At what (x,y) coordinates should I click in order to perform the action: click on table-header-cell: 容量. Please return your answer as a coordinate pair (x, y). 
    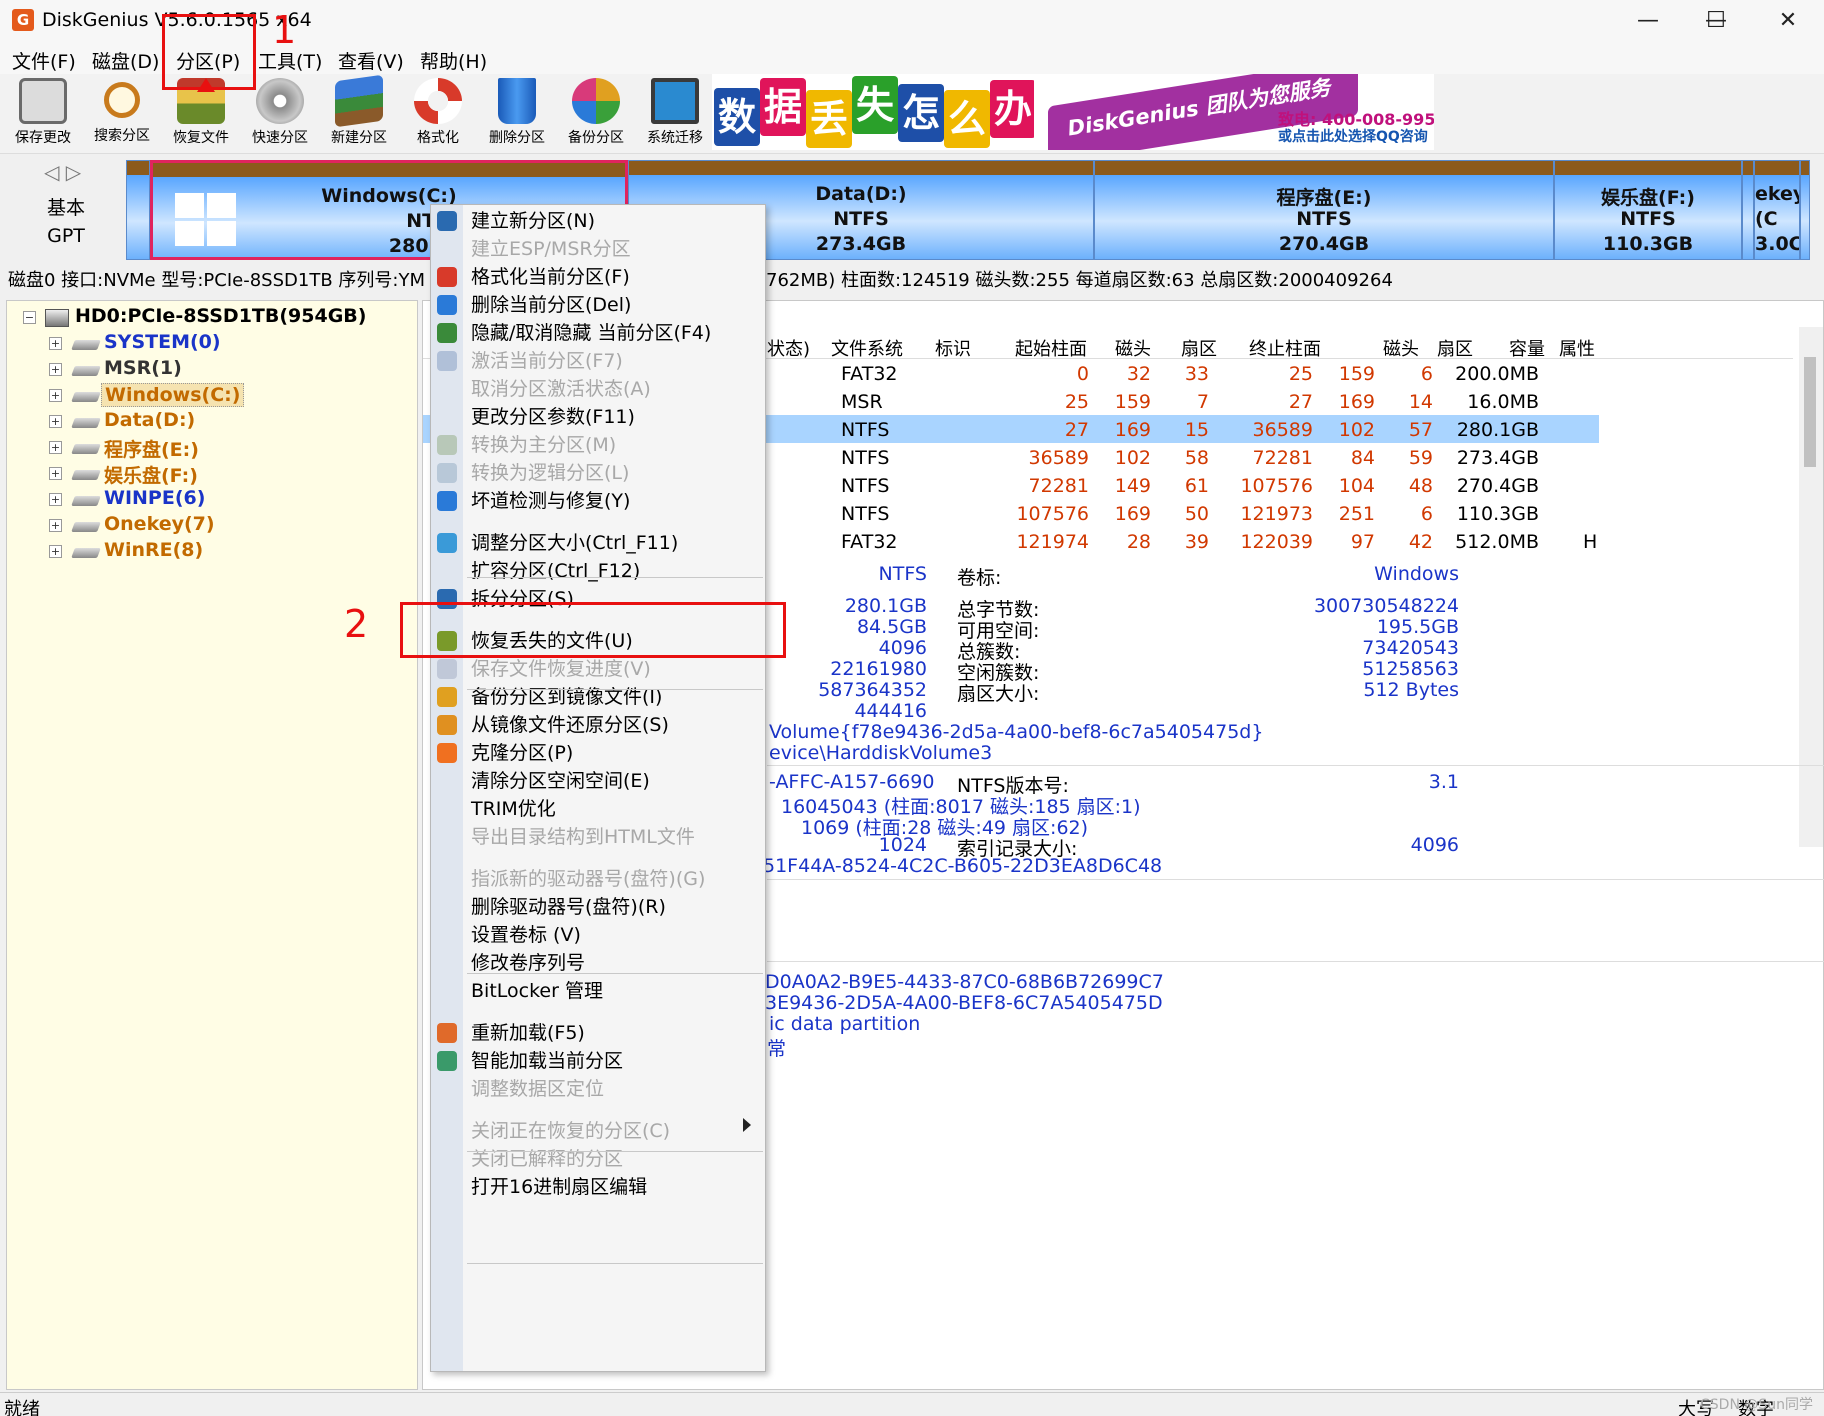
    Looking at the image, I should click on (1527, 348).